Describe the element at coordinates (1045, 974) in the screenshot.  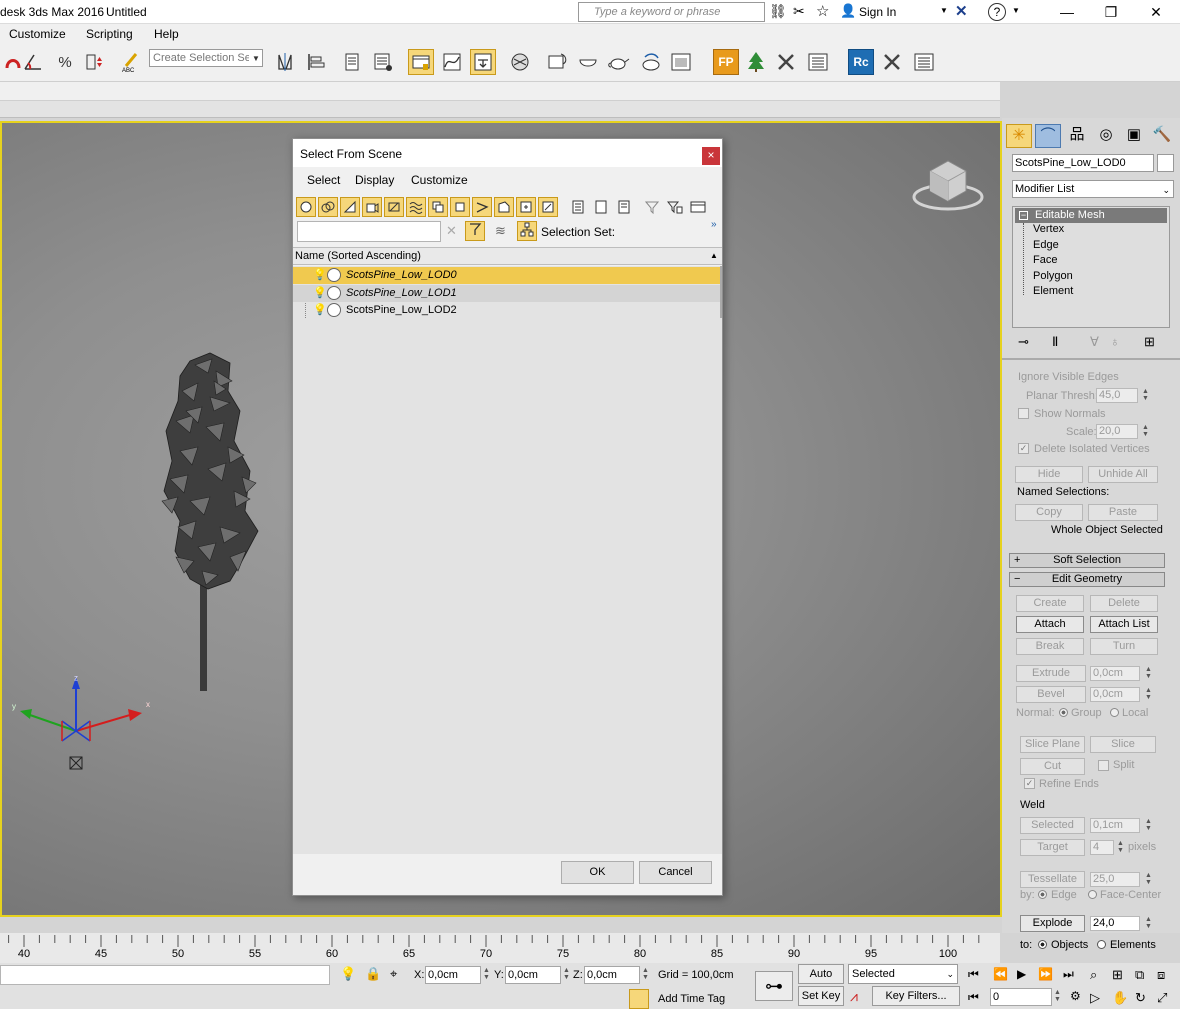
I see `next-frame-icon: ⏩` at that location.